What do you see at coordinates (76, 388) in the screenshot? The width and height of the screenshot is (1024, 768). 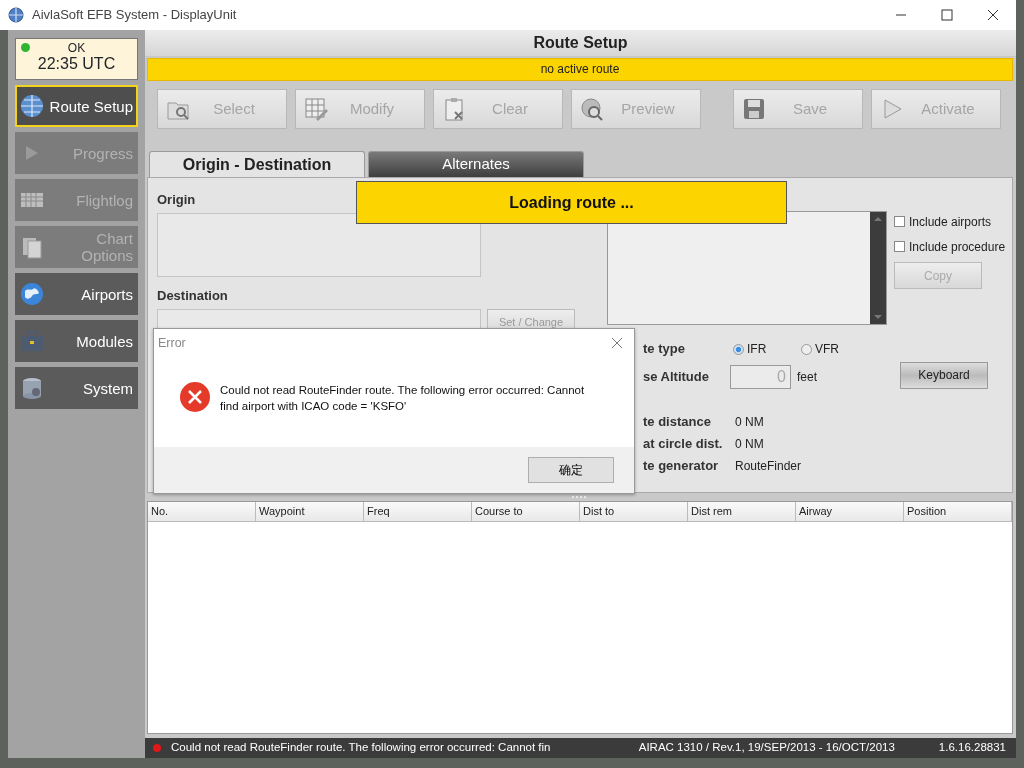 I see `nav-button: System` at bounding box center [76, 388].